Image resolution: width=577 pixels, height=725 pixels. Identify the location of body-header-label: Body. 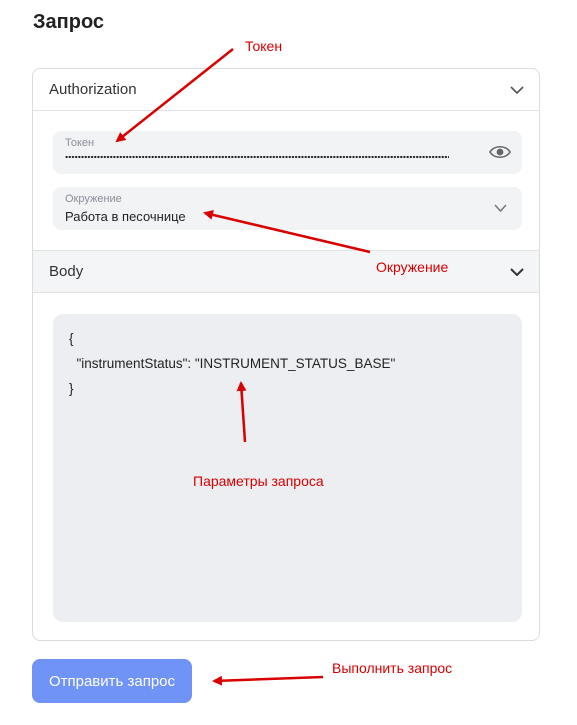
(66, 271).